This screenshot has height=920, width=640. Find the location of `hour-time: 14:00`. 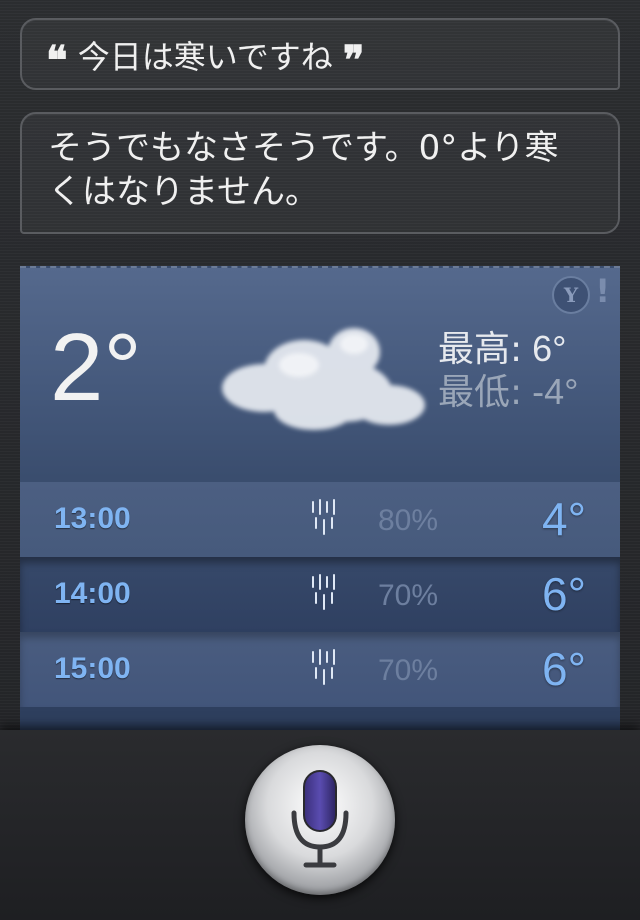

hour-time: 14:00 is located at coordinates (92, 593).